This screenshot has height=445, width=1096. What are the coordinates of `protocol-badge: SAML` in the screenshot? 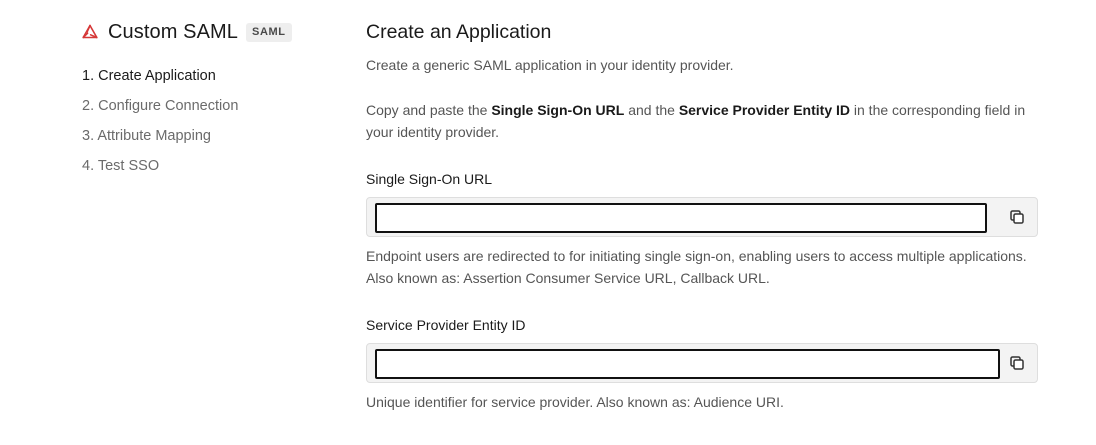 It's located at (269, 32).